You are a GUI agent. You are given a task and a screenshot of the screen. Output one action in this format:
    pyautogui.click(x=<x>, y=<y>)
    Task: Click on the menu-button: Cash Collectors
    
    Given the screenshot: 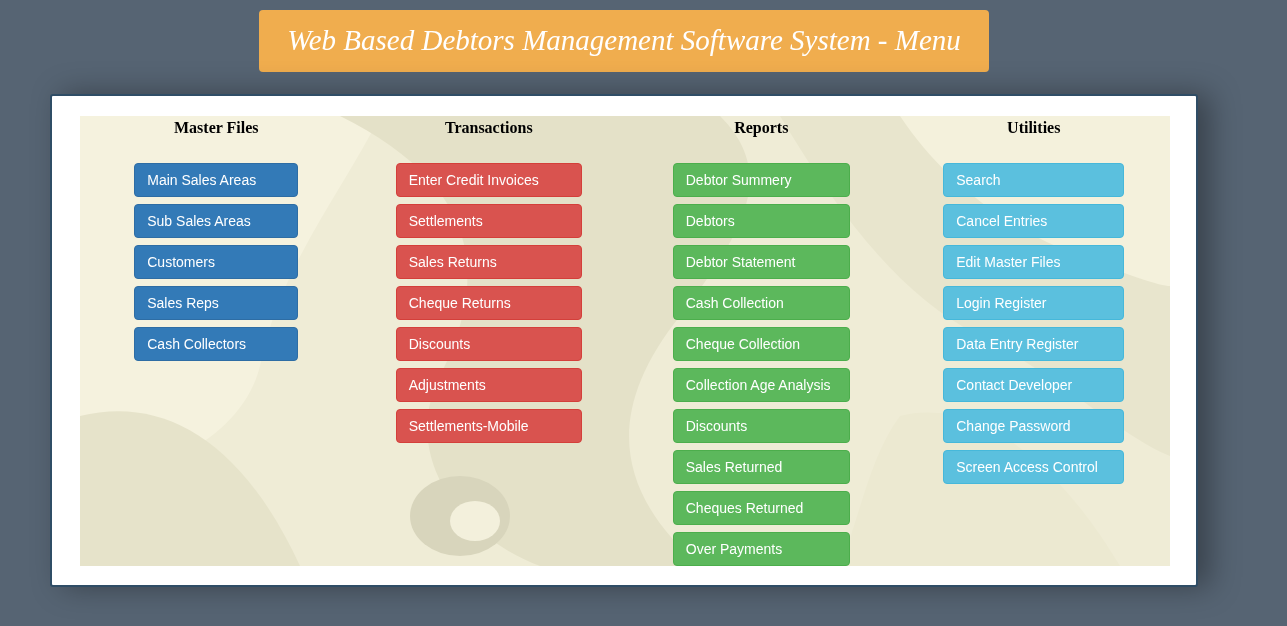 What is the action you would take?
    pyautogui.click(x=216, y=344)
    